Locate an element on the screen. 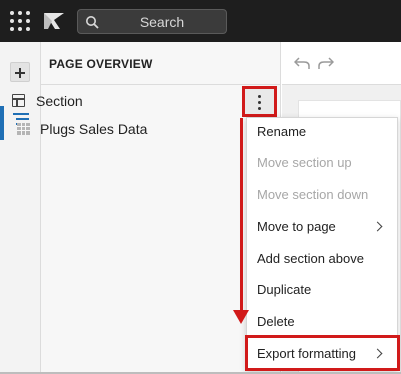 This screenshot has width=401, height=374. menu-item-label: Delete is located at coordinates (276, 321).